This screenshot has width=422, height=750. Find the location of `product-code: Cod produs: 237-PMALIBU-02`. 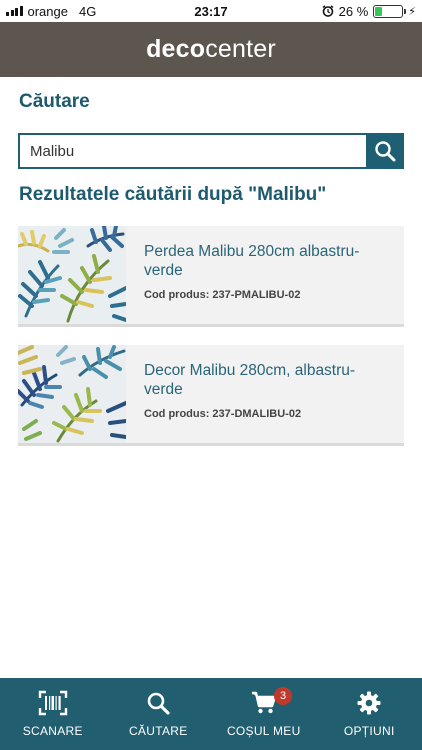

product-code: Cod produs: 237-PMALIBU-02 is located at coordinates (222, 295).